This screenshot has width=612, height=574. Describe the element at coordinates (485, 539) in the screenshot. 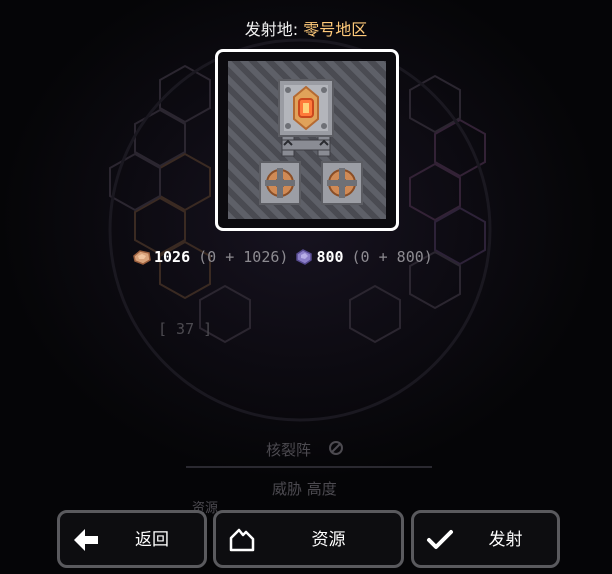

I see `launch-button: 发射` at that location.